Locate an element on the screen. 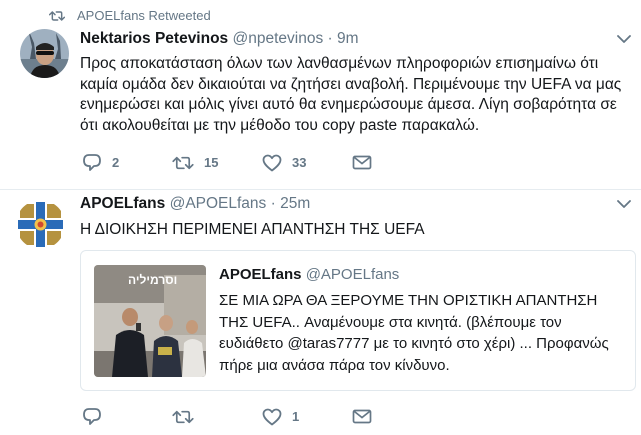  avatar-photo is located at coordinates (44, 53).